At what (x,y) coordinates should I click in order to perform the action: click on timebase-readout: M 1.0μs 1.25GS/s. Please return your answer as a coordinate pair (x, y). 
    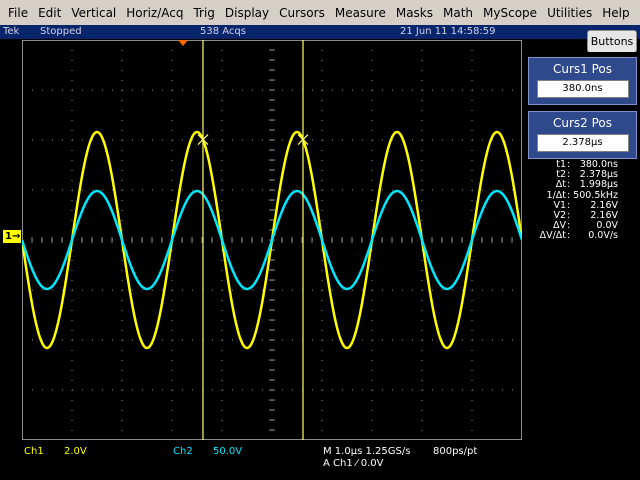
    Looking at the image, I should click on (367, 451).